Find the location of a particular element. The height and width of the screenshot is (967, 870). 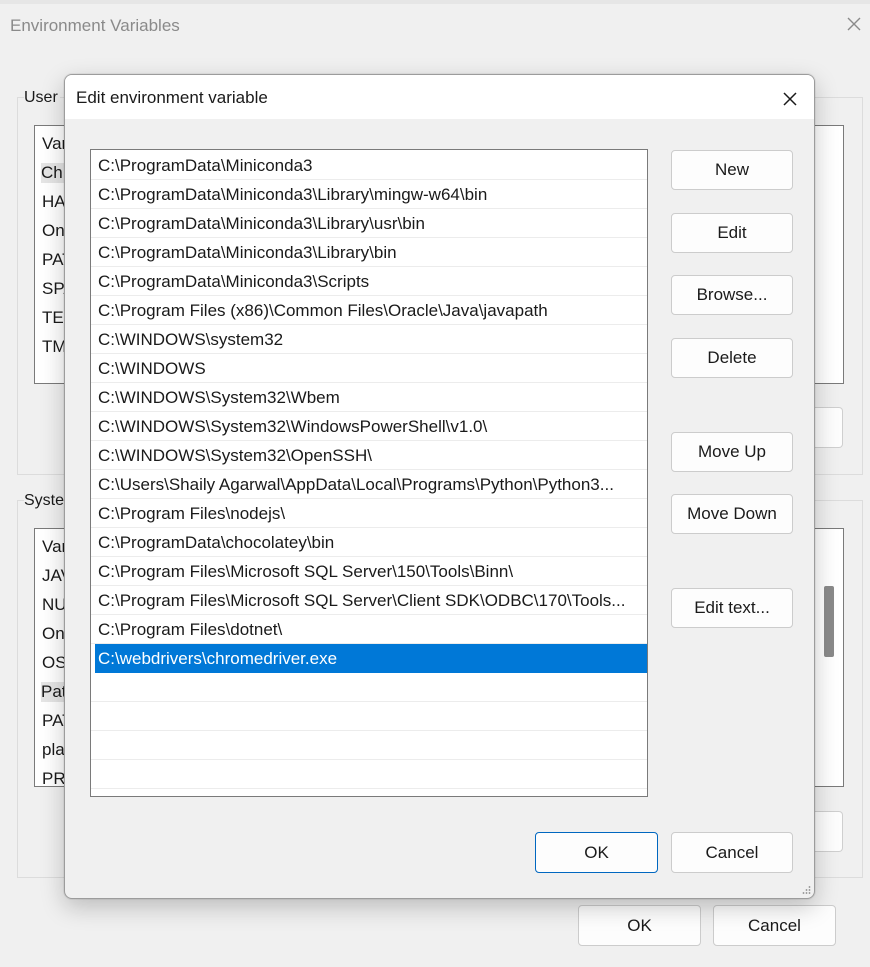

system-variables-label: Syste is located at coordinates (45, 501).